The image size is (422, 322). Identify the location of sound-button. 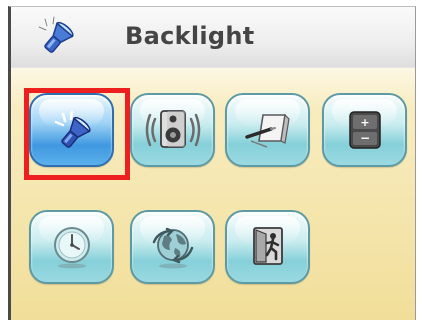
(172, 130).